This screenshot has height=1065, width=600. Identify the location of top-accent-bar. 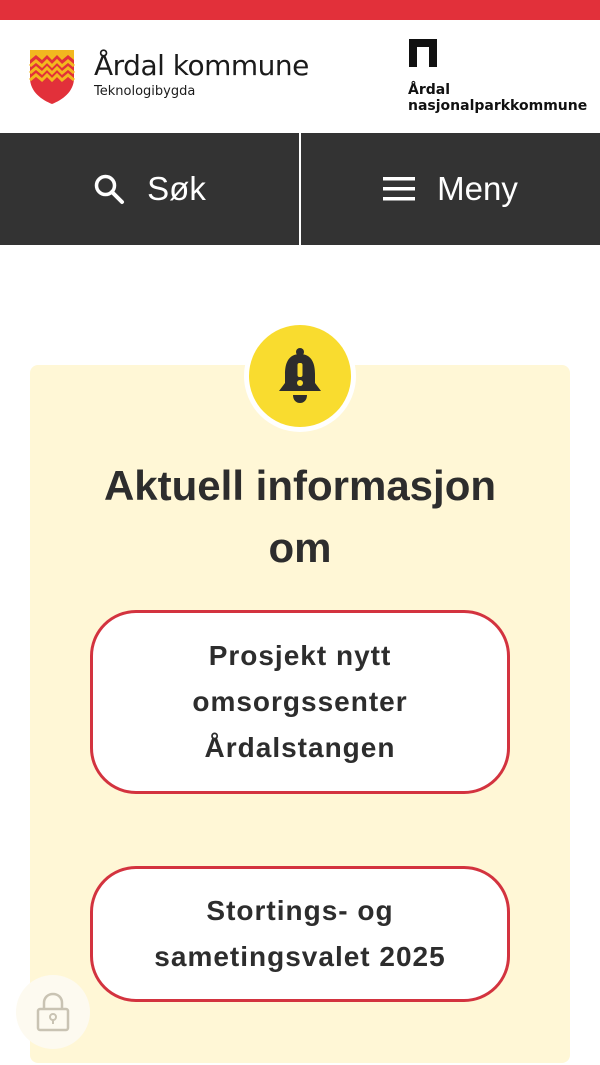
(300, 10).